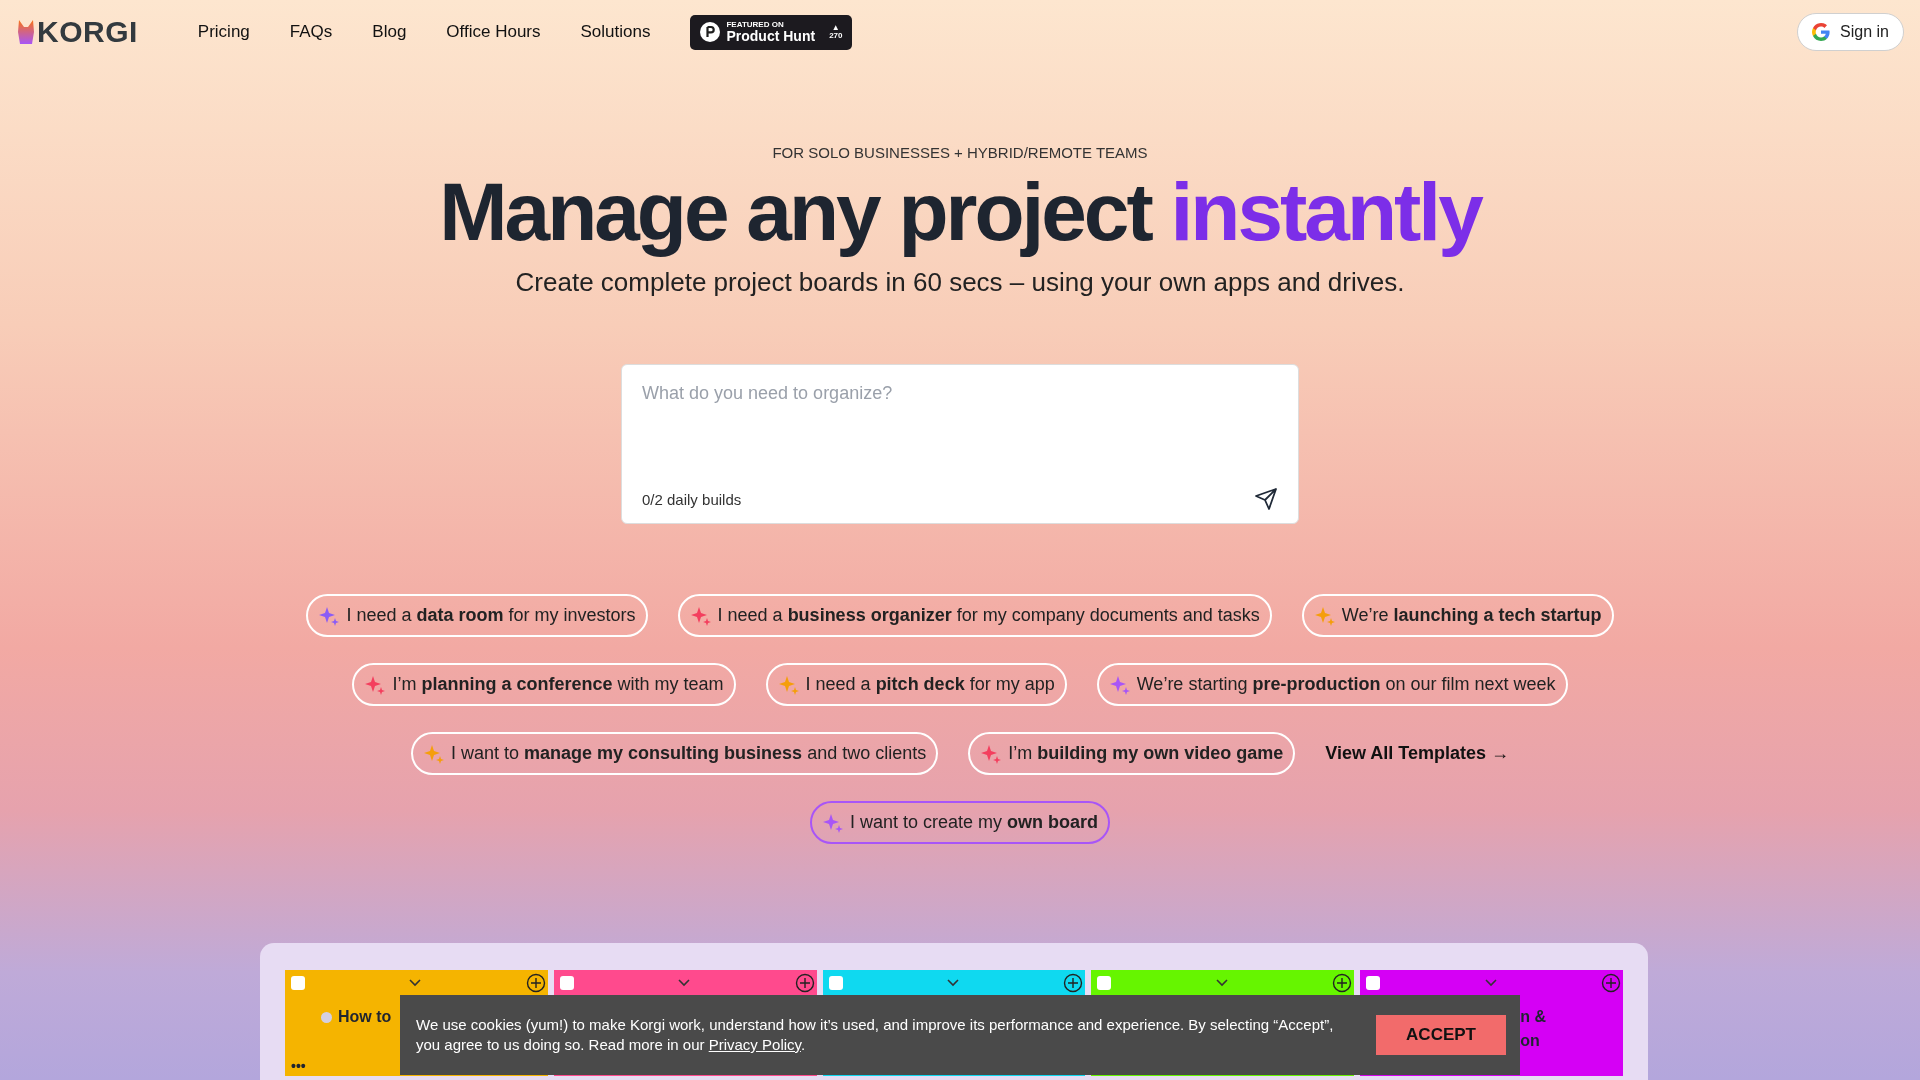  I want to click on hero-subtitle: Create complete project boards in 60 secs – using your own apps and drives., so click(960, 283).